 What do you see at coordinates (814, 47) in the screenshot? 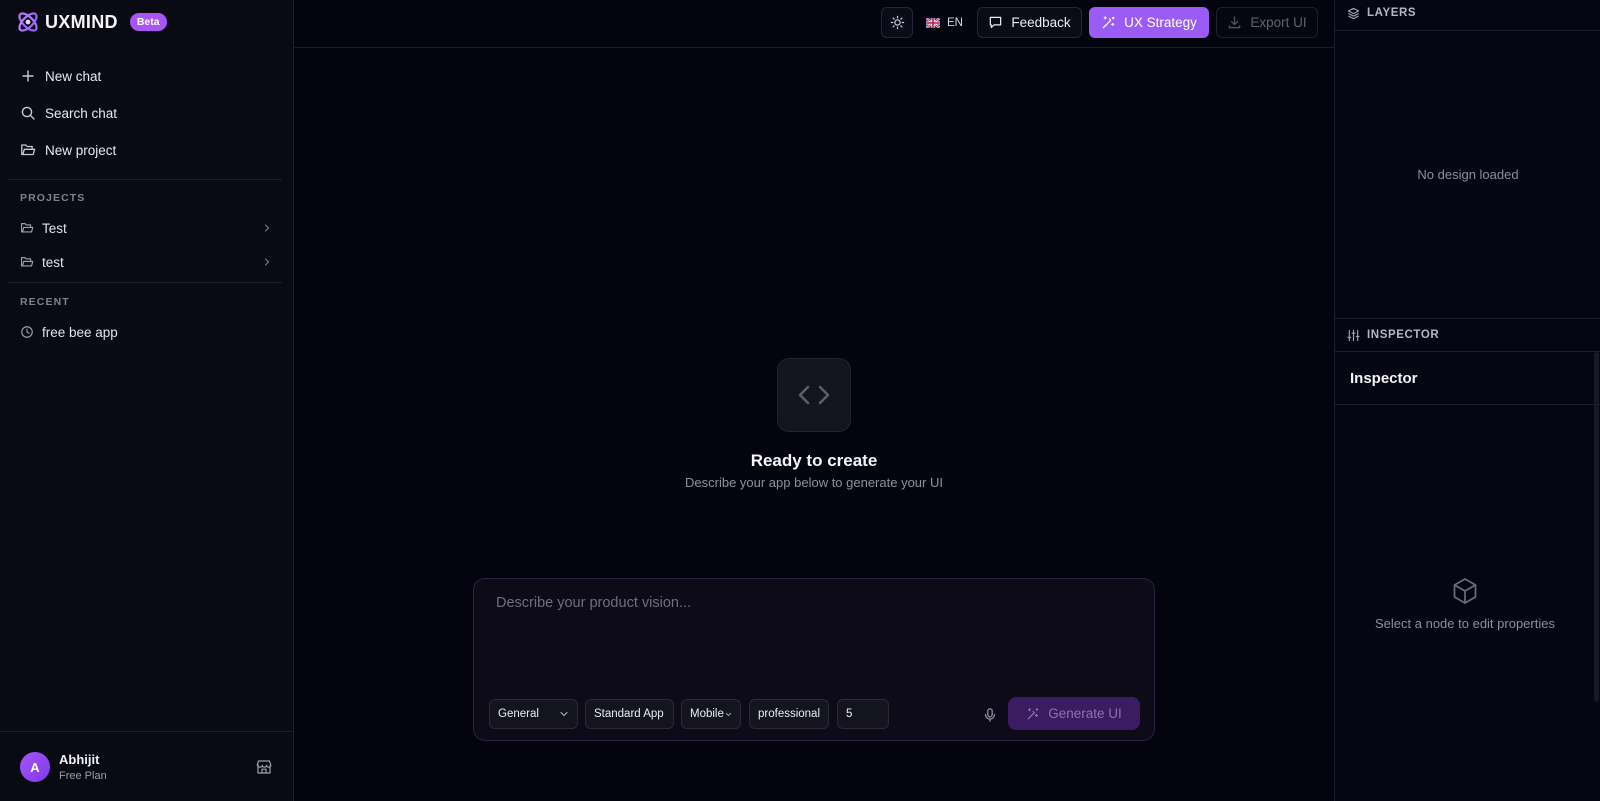
I see `topbar-divider` at bounding box center [814, 47].